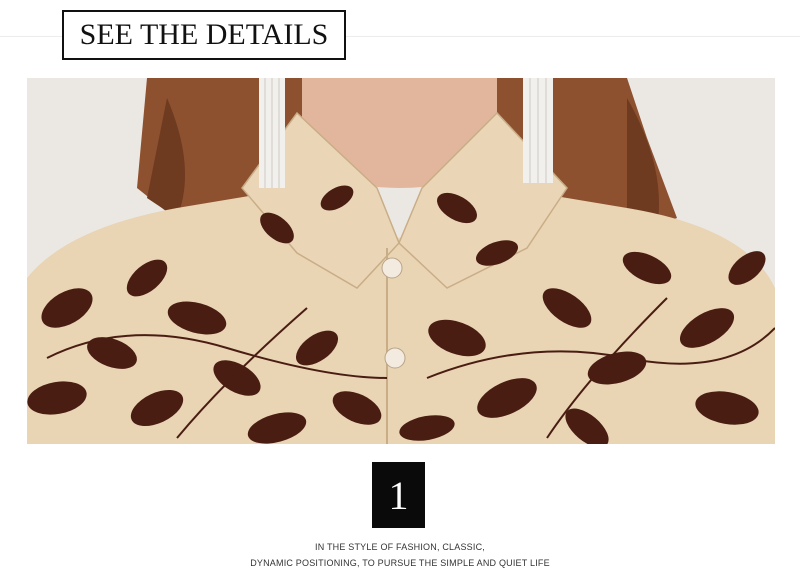 The height and width of the screenshot is (582, 800). I want to click on section-title-box: SEE THE DETAILS, so click(204, 35).